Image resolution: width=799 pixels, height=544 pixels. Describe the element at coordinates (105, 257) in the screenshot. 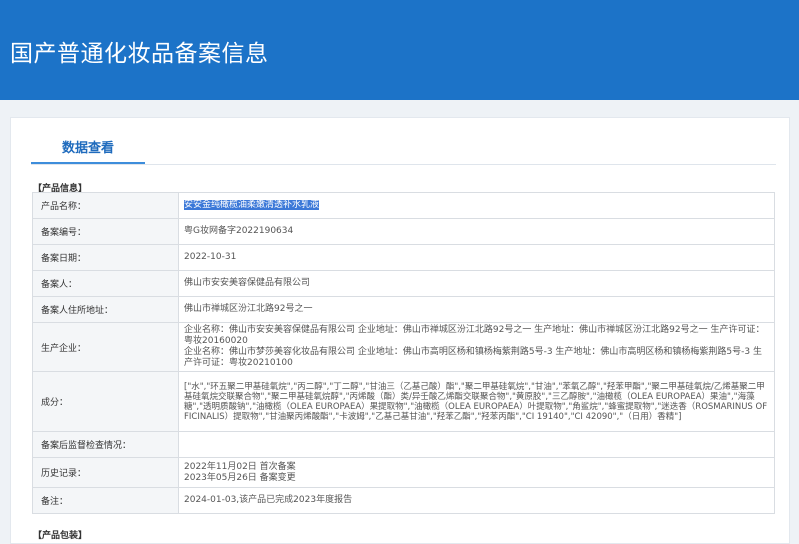

I see `row-label-filing-date: 备案日期：` at that location.